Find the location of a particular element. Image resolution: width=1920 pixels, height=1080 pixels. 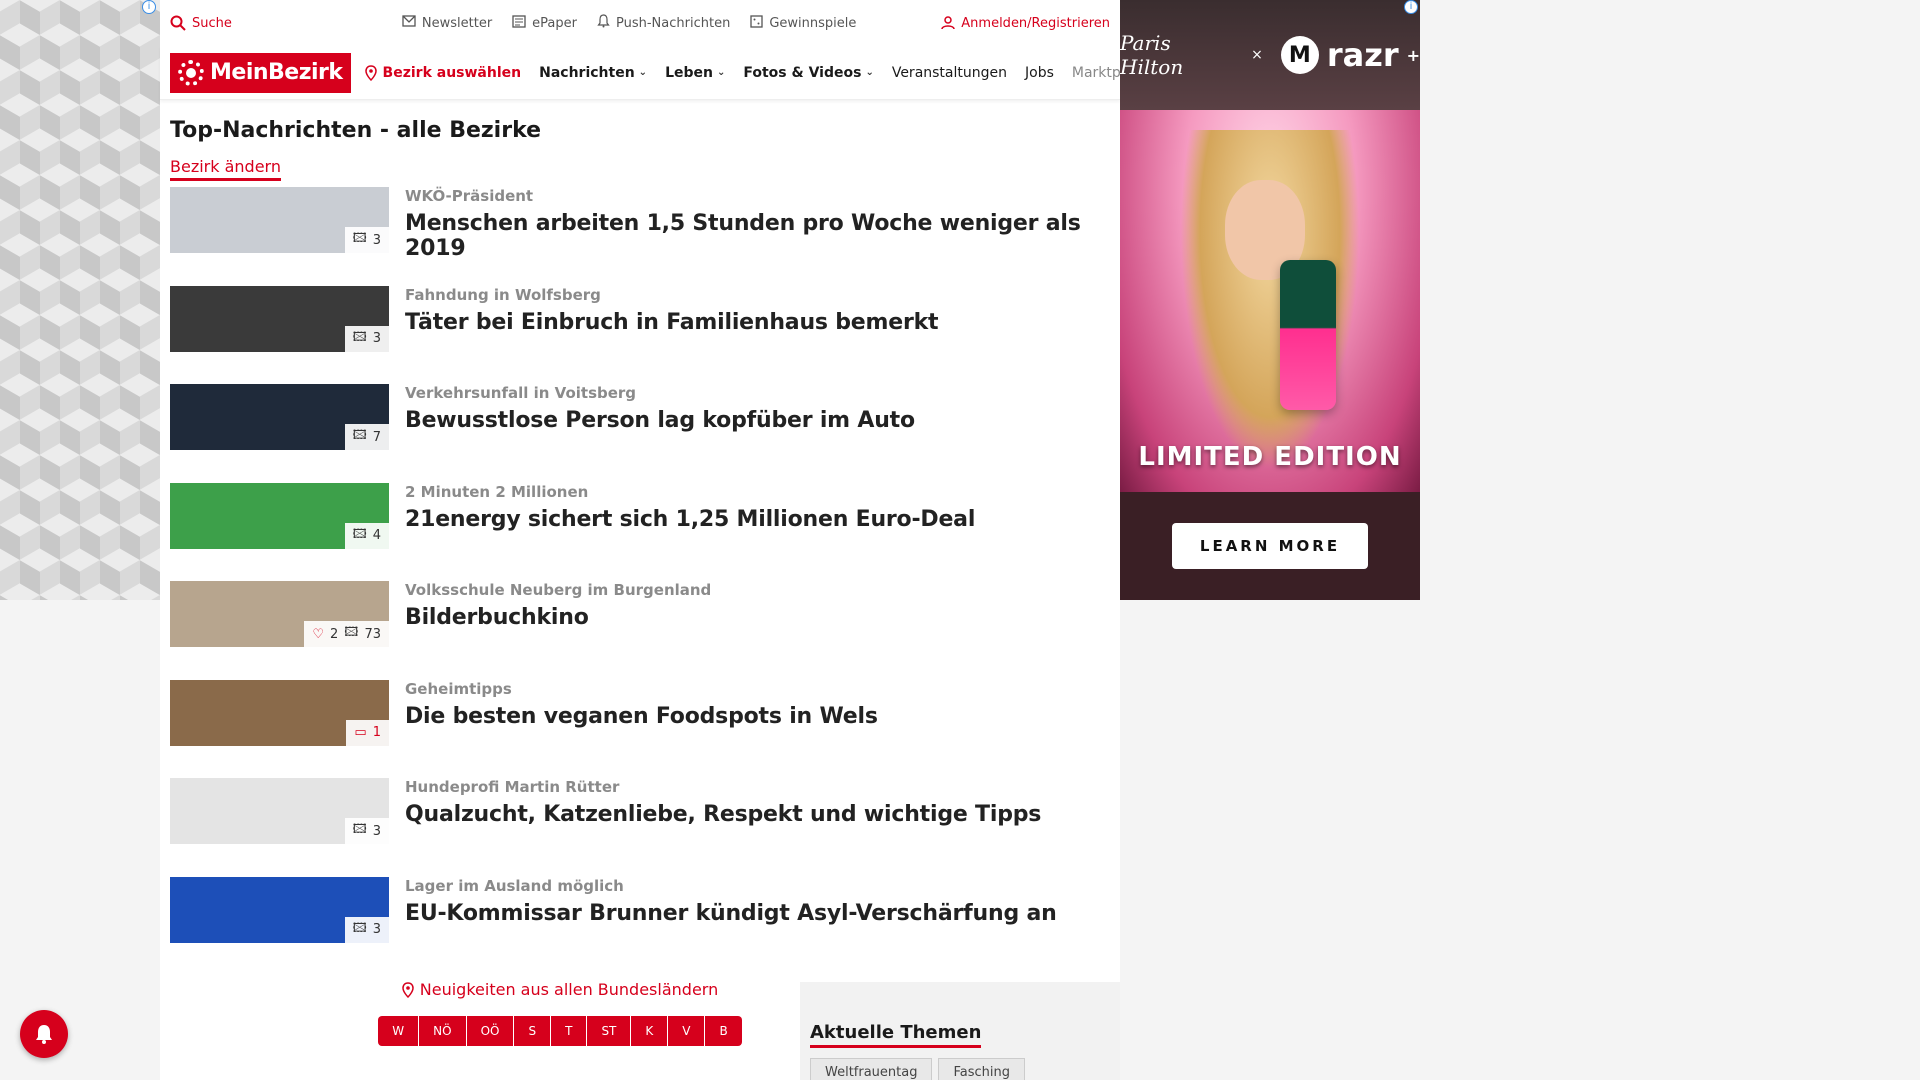

change-district-link: Bezirk ändern is located at coordinates (225, 169).